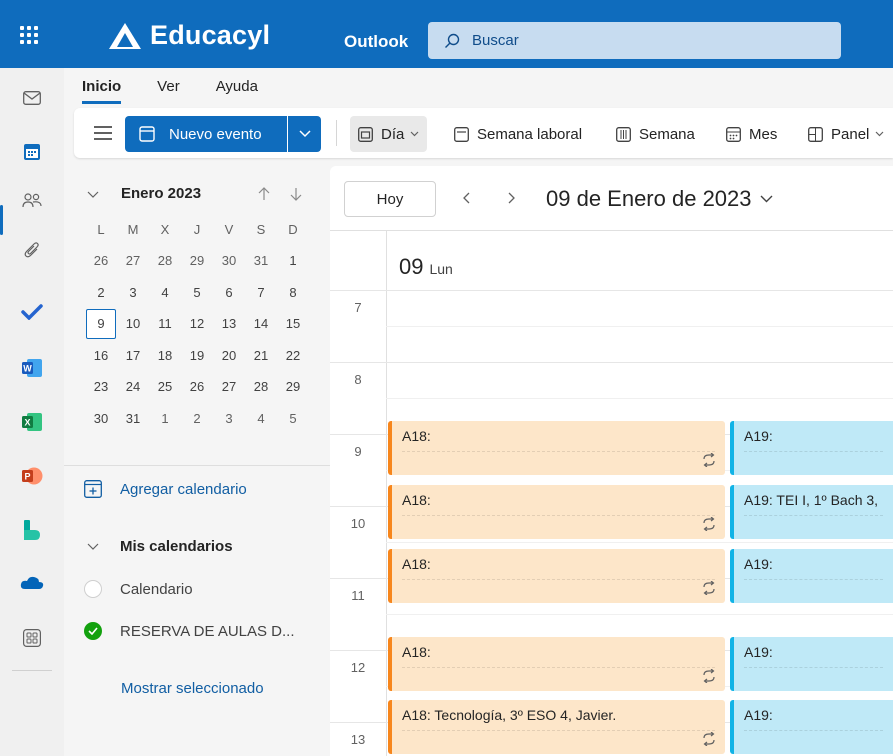 Image resolution: width=893 pixels, height=756 pixels. I want to click on event-a18: A18: Tecnología, 3º ESO 4, Javier., so click(556, 727).